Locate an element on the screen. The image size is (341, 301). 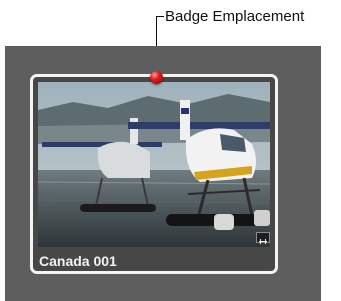
filmstrip-badge-icon is located at coordinates (263, 238).